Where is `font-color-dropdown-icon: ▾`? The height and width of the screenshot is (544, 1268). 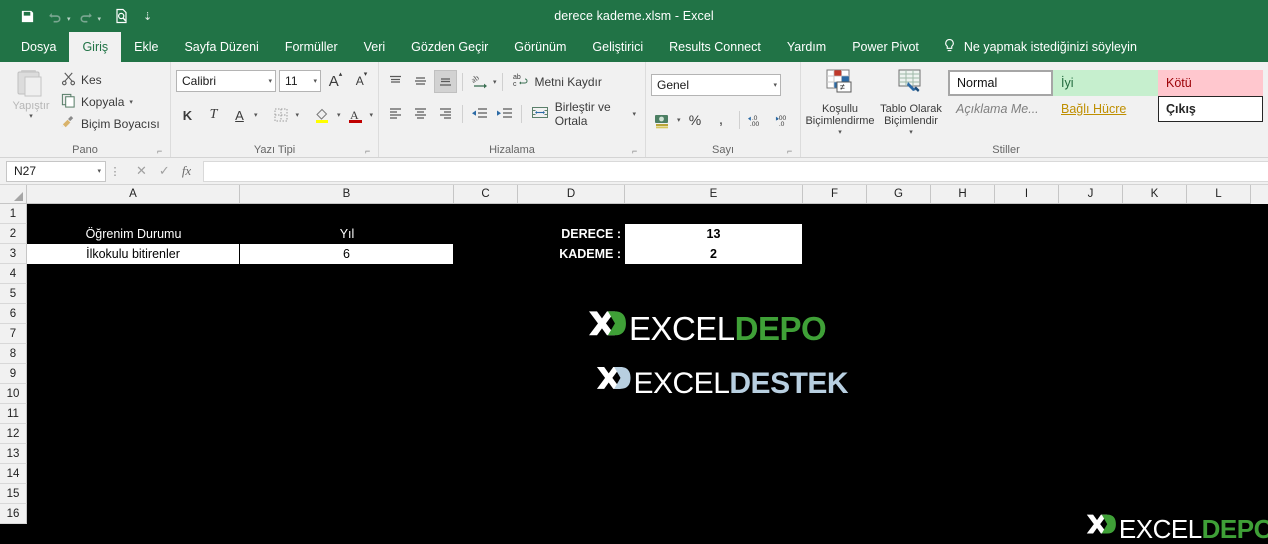
font-color-dropdown-icon: ▾ is located at coordinates (372, 115).